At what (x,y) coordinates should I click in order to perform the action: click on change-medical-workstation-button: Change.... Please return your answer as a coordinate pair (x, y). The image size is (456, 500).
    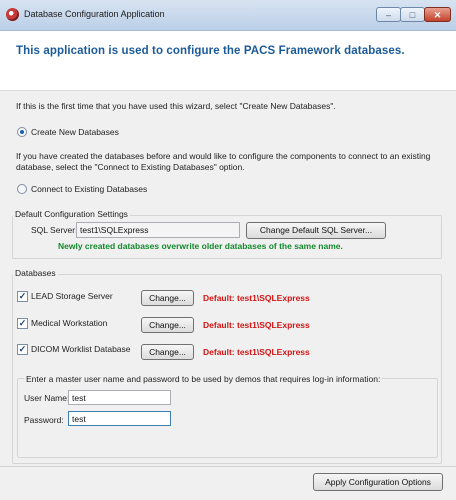
    Looking at the image, I should click on (167, 325).